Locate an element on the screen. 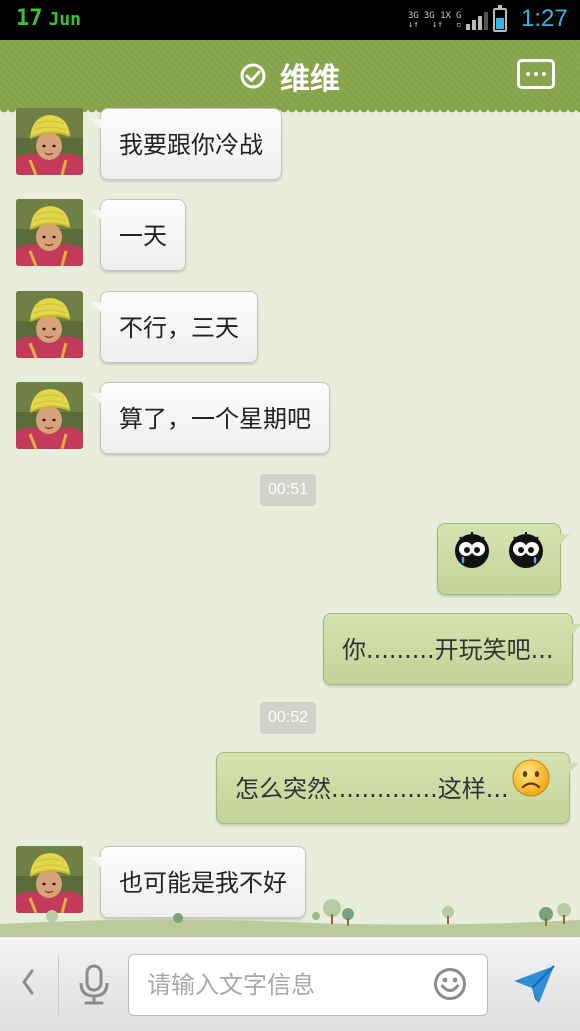 The image size is (580, 1031). microphone-icon is located at coordinates (94, 984).